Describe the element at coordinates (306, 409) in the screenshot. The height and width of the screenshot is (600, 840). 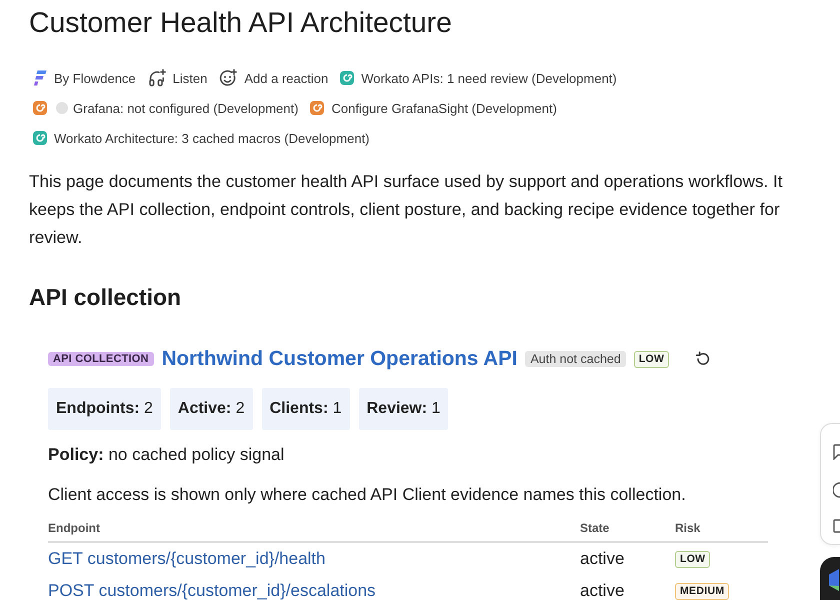
I see `stat-chip: Clients: 1` at that location.